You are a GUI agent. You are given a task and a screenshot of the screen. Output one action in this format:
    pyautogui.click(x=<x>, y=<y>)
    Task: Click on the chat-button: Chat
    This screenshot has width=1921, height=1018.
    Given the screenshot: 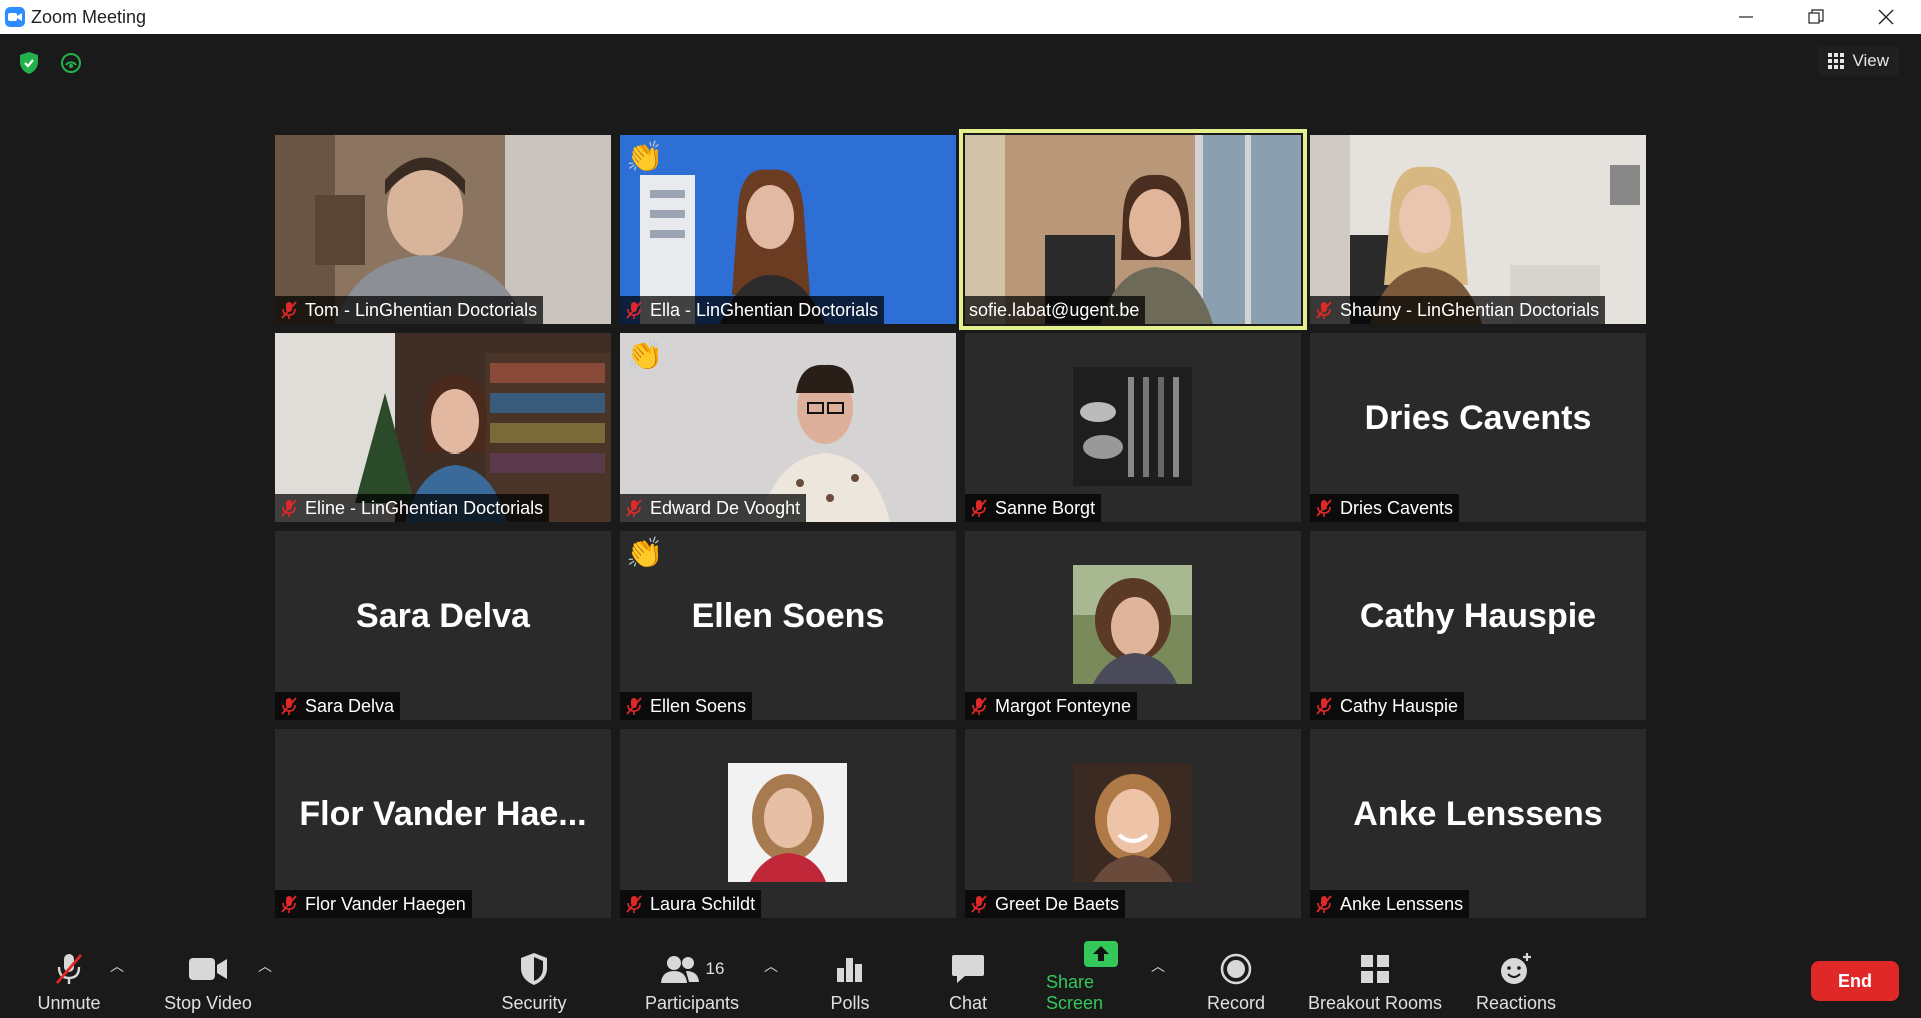 What is the action you would take?
    pyautogui.click(x=968, y=979)
    